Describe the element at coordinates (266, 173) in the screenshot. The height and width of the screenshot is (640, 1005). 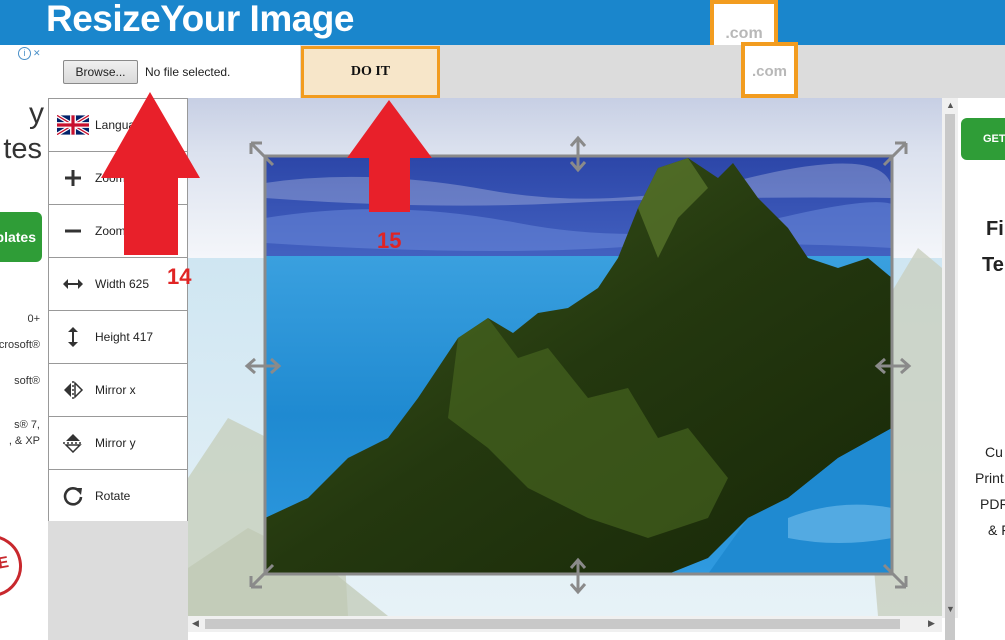
I see `annotation-arrows` at that location.